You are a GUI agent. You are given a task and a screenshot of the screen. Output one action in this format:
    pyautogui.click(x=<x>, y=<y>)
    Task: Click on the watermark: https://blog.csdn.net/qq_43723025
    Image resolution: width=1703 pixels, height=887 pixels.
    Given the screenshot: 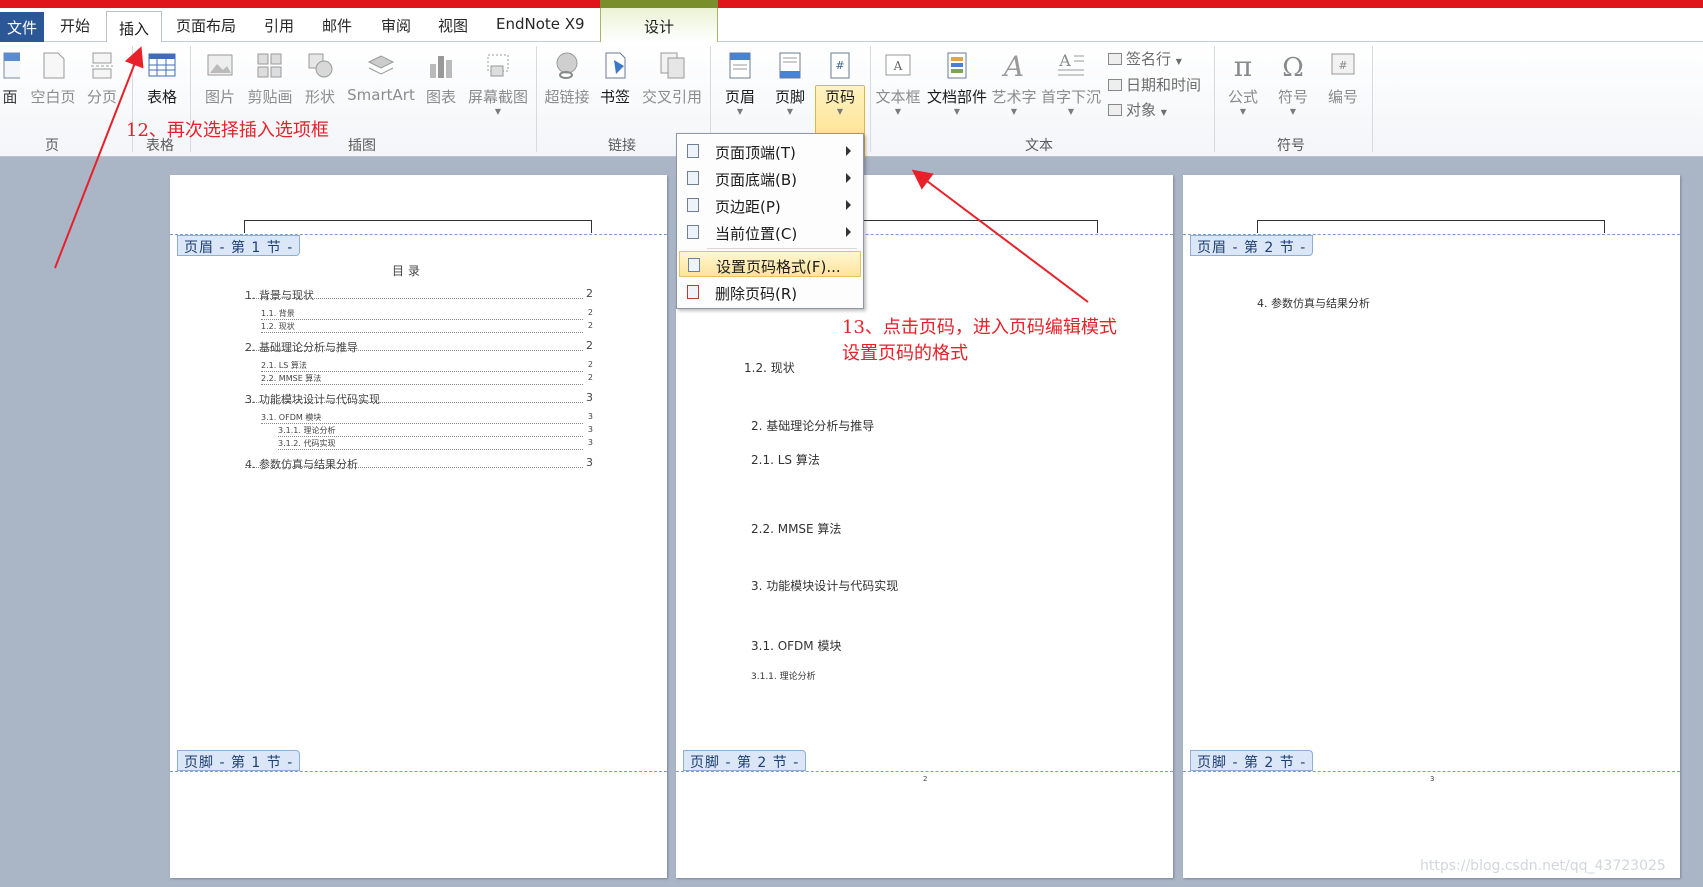 What is the action you would take?
    pyautogui.click(x=1543, y=866)
    